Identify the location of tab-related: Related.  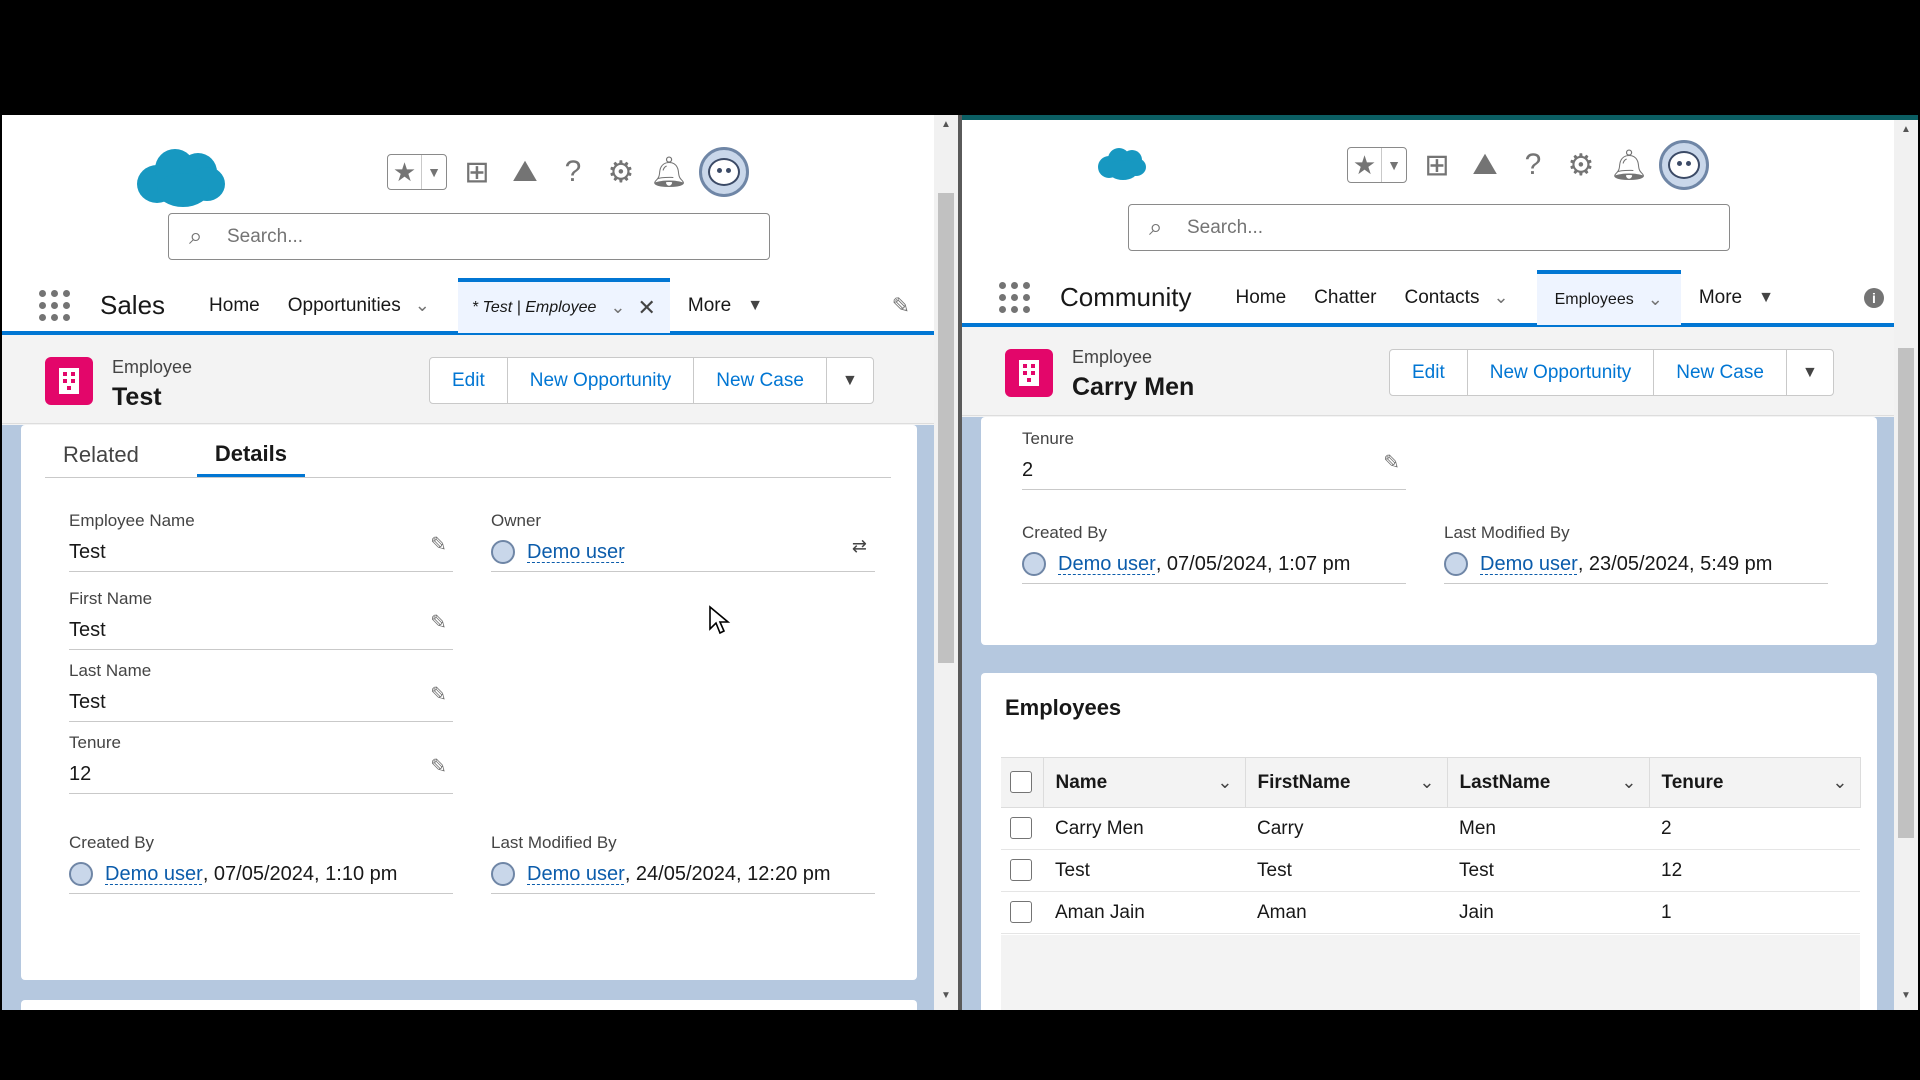
(101, 455).